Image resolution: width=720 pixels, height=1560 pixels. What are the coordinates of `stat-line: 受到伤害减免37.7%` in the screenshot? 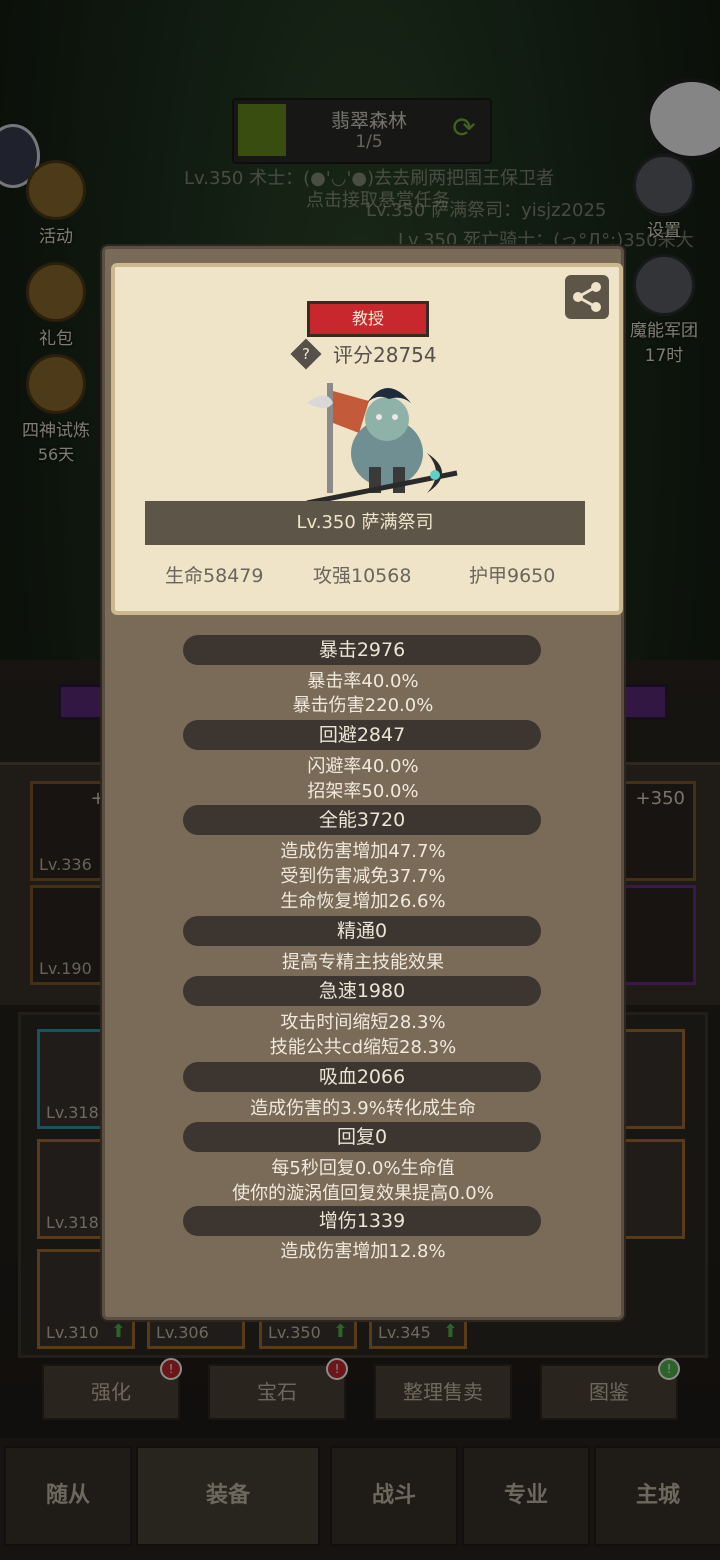 It's located at (363, 876).